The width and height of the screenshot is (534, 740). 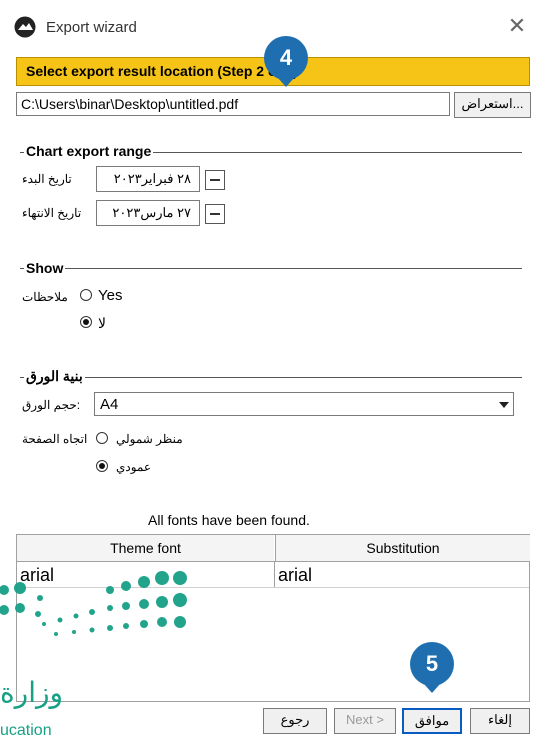 I want to click on landscape-label: منظر شمولي, so click(x=149, y=439).